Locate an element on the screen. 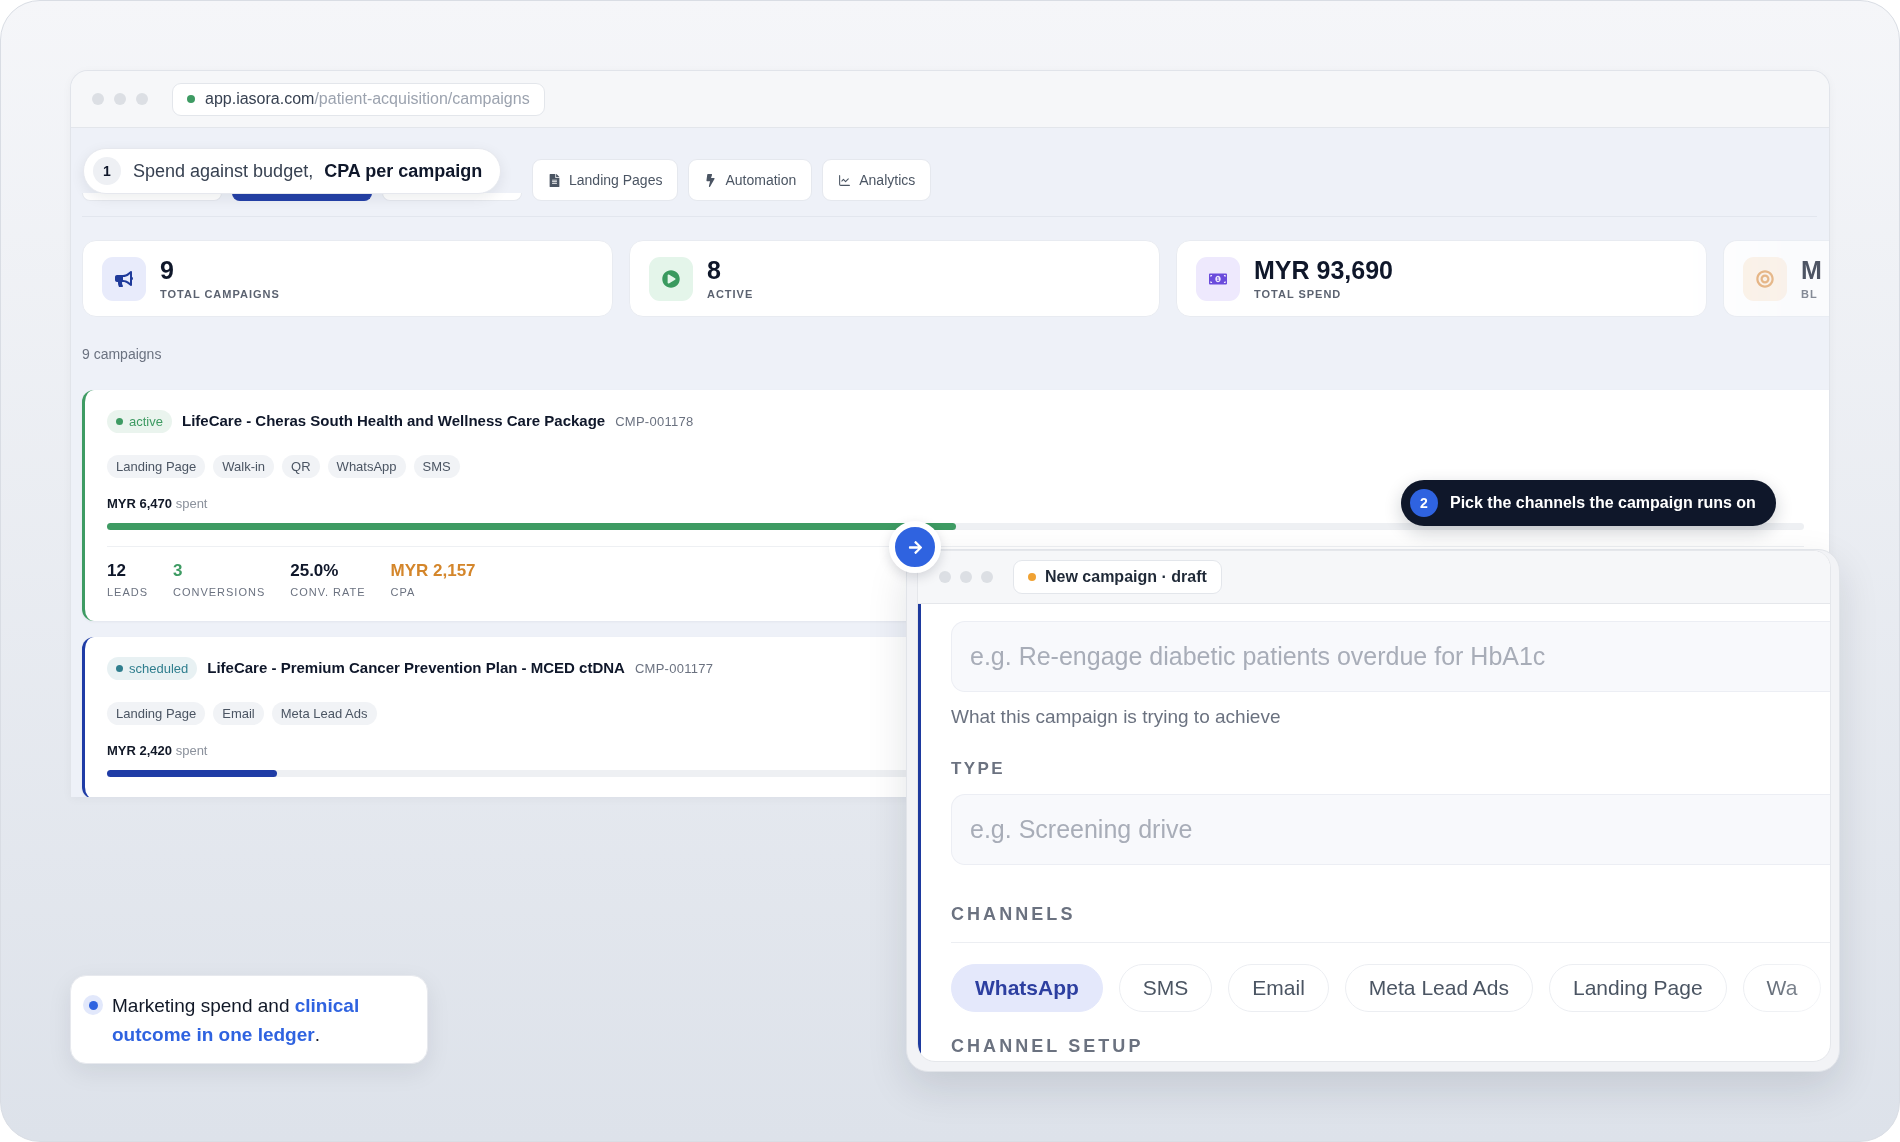 The image size is (1900, 1142). section-label: TYPE is located at coordinates (978, 769).